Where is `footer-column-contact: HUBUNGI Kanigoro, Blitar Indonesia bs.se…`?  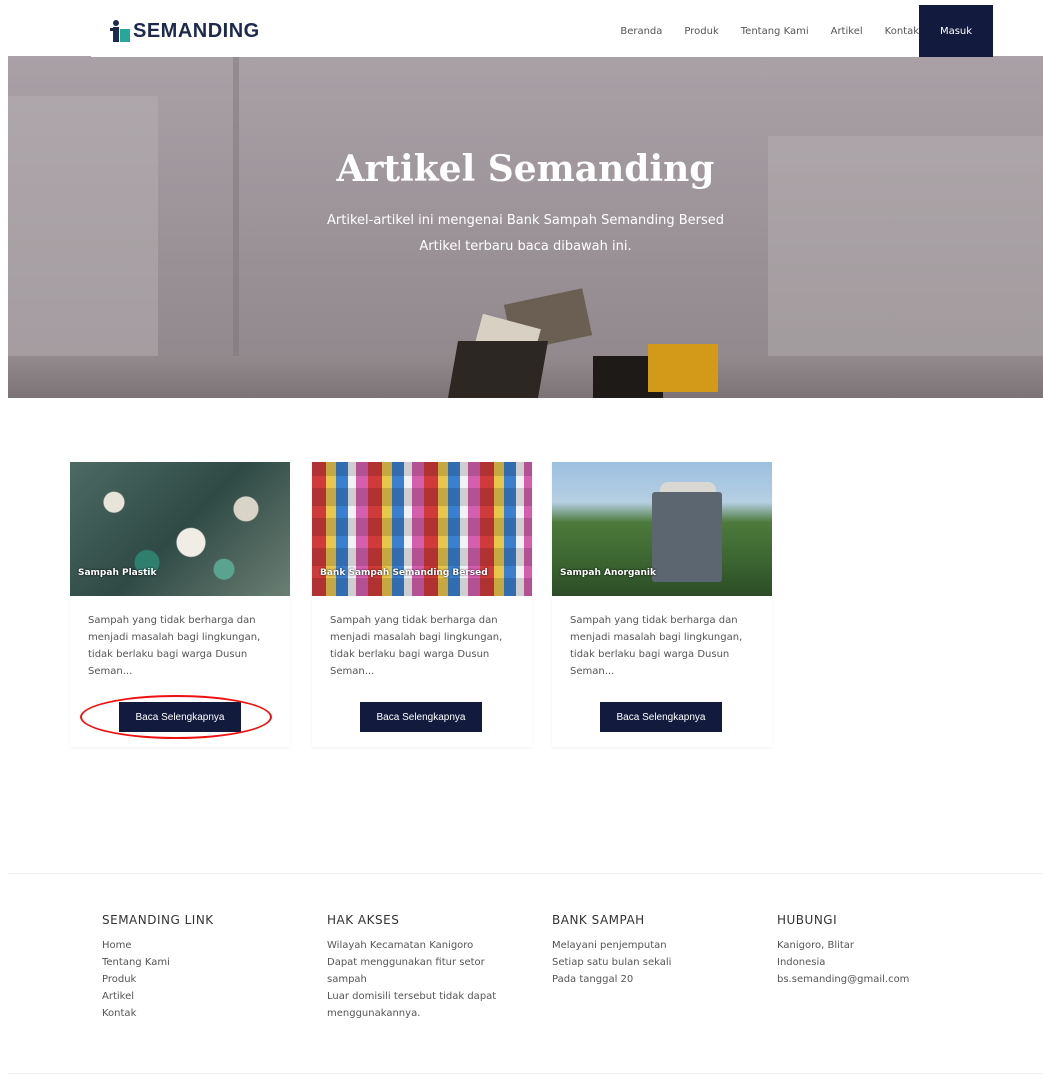 footer-column-contact: HUBUNGI Kanigoro, Blitar Indonesia bs.se… is located at coordinates (843, 950).